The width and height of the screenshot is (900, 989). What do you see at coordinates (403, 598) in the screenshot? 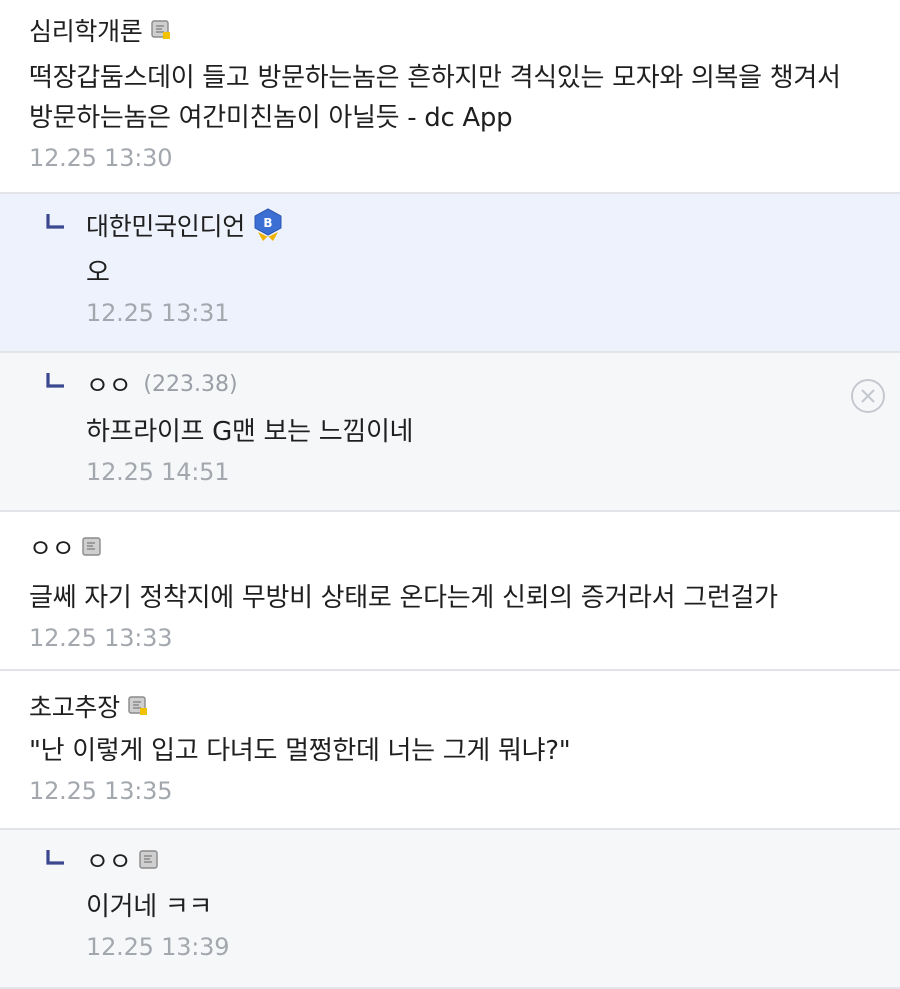
I see `comment-text: 글쎄 자기 정착지에 무방비 상태로 온다는게 신뢰의 증거라서 그런걸가` at bounding box center [403, 598].